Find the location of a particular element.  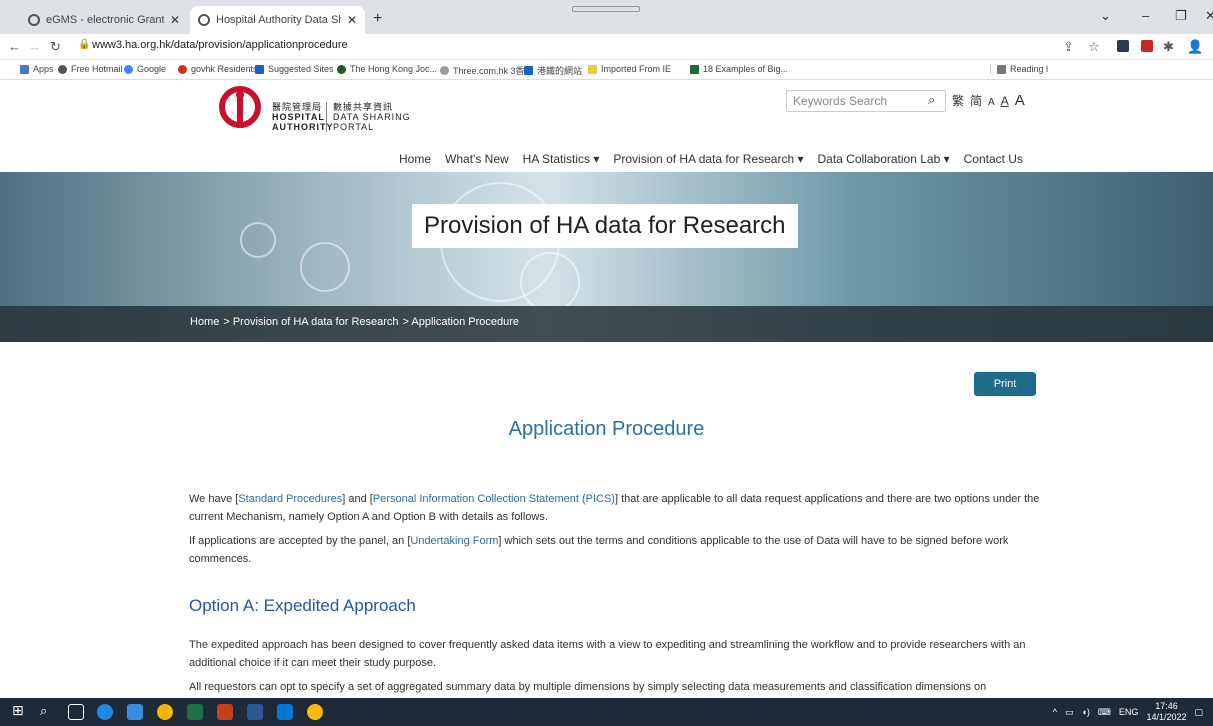

language-font-controls: 繁 简 A A A is located at coordinates (988, 100).